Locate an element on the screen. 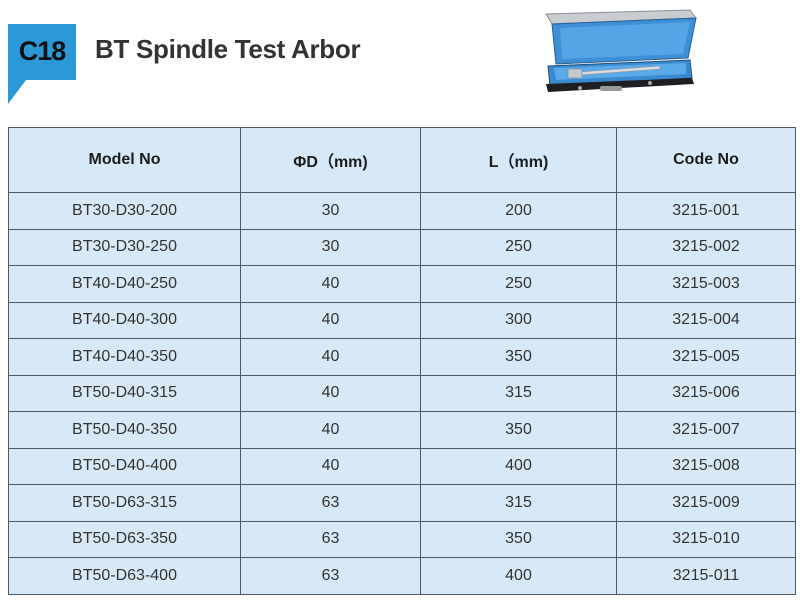 The image size is (800, 602). table-row: BT50-D63-350 63 350 3215-010 is located at coordinates (402, 539).